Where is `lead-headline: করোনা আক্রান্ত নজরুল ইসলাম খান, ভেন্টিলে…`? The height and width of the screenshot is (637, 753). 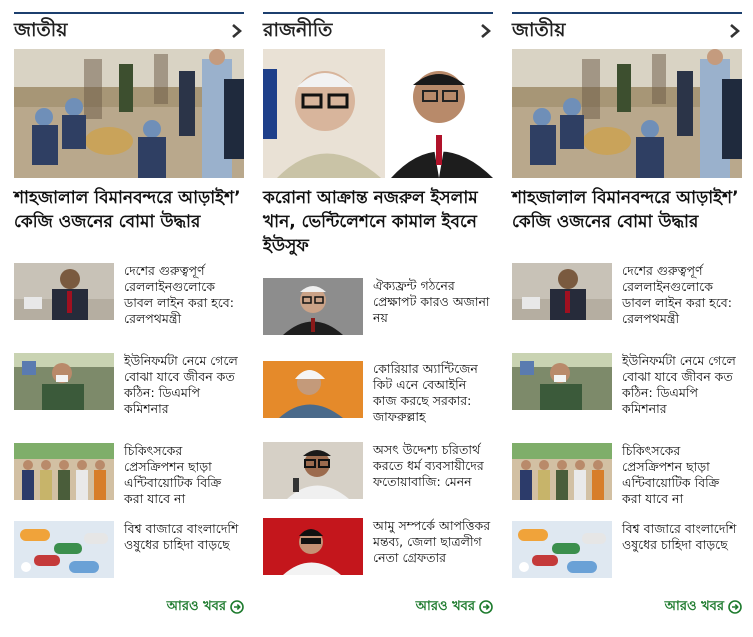 lead-headline: করোনা আক্রান্ত নজরুল ইসলাম খান, ভেন্টিলে… is located at coordinates (378, 222).